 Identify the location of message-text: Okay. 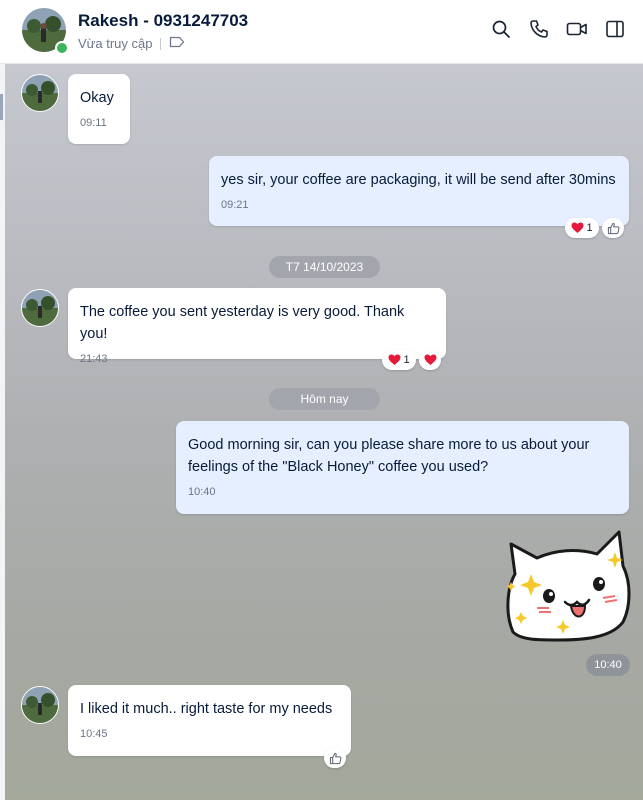
(97, 98).